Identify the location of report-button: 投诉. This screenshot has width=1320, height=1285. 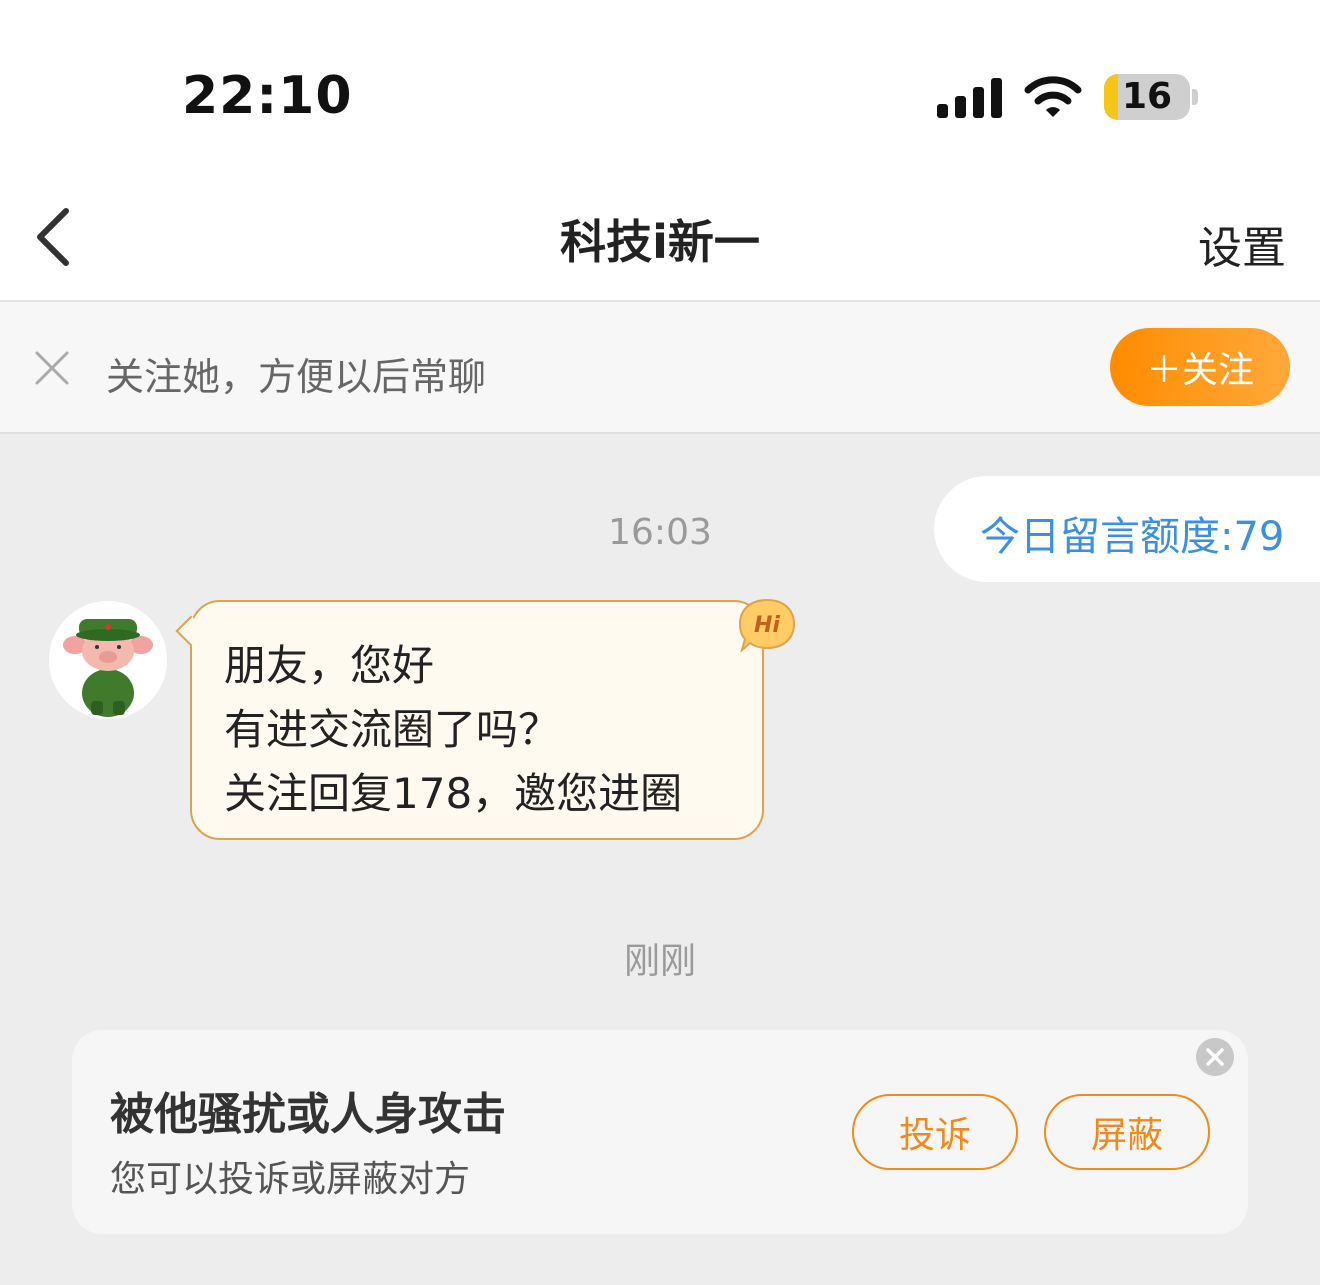
(935, 1132).